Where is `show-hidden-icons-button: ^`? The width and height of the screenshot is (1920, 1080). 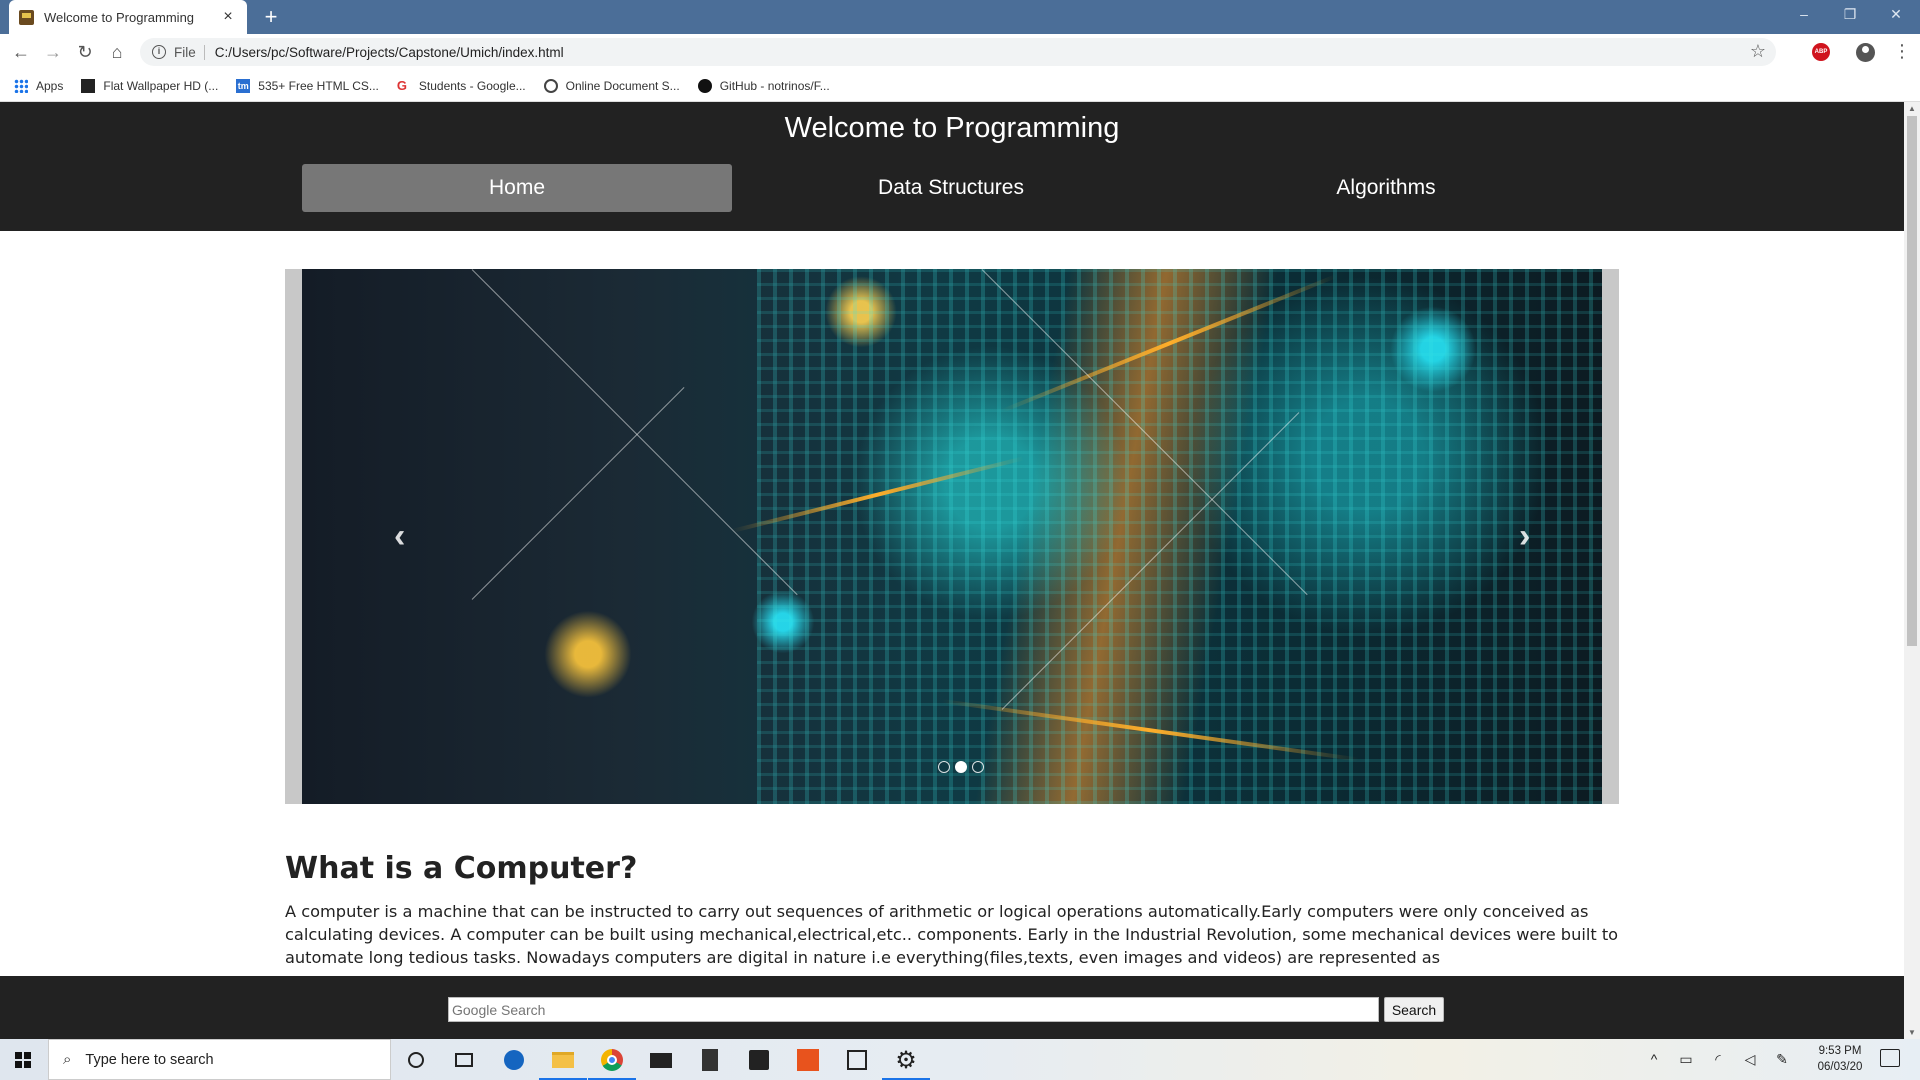
show-hidden-icons-button: ^ is located at coordinates (1654, 1059).